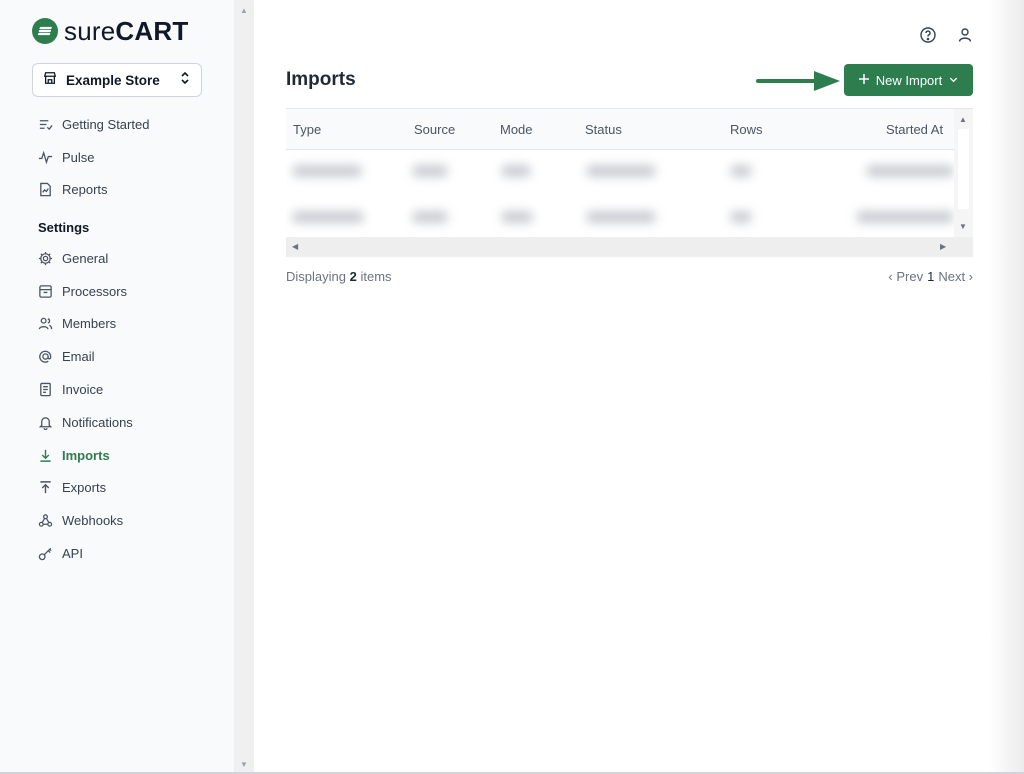 This screenshot has width=1024, height=774. I want to click on surecart-logo: sureCART, so click(110, 31).